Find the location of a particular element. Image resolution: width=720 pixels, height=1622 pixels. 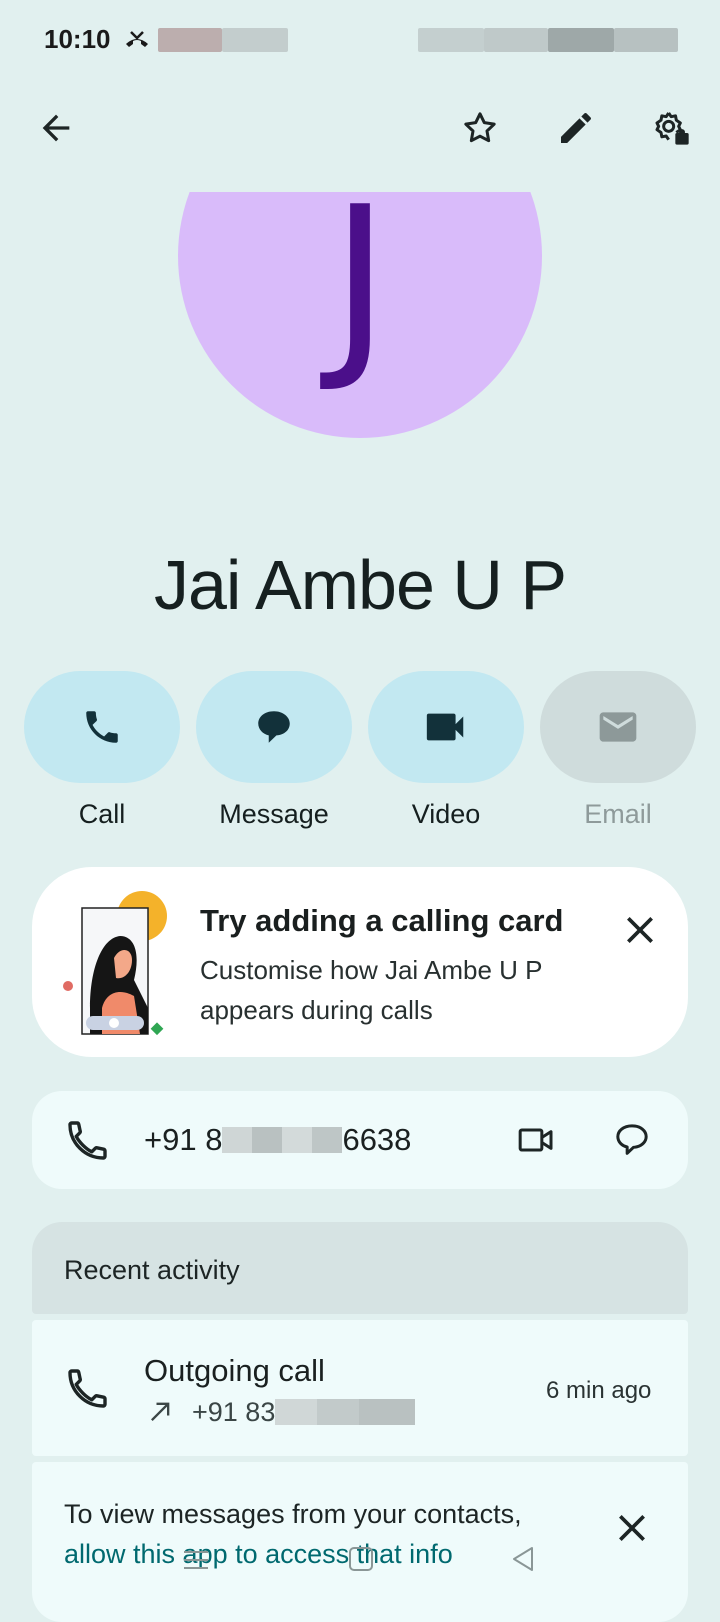

recent-activity-title: Recent activity is located at coordinates (152, 1270).